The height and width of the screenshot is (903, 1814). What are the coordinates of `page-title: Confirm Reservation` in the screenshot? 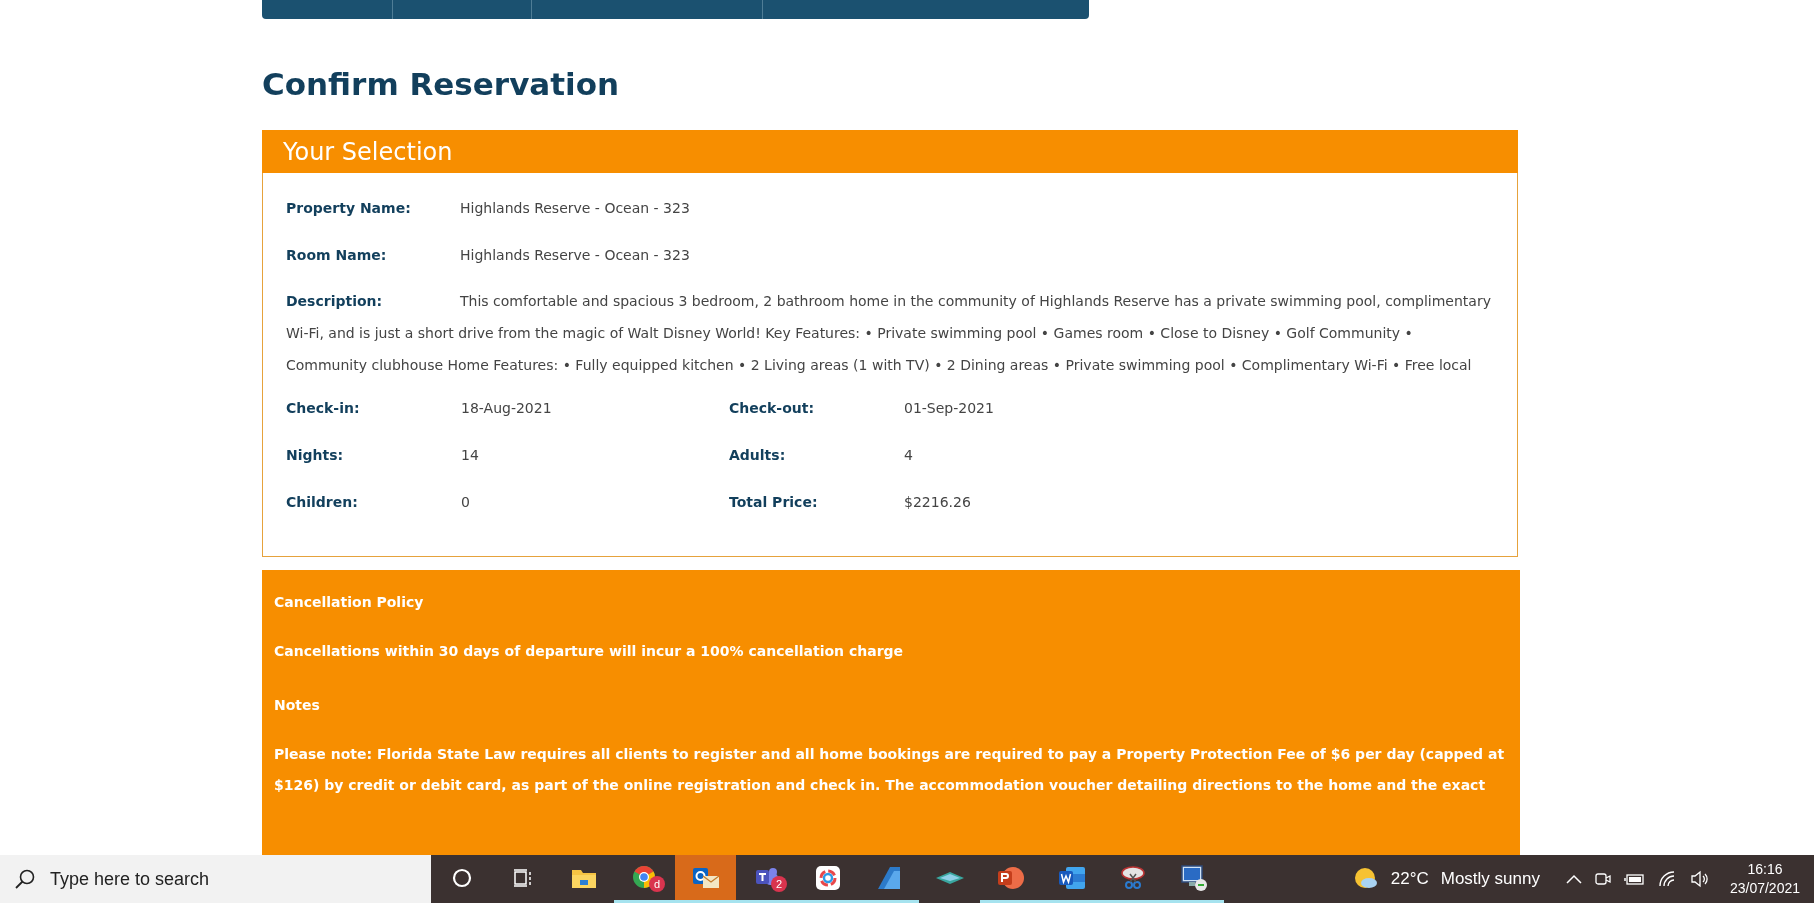 It's located at (441, 84).